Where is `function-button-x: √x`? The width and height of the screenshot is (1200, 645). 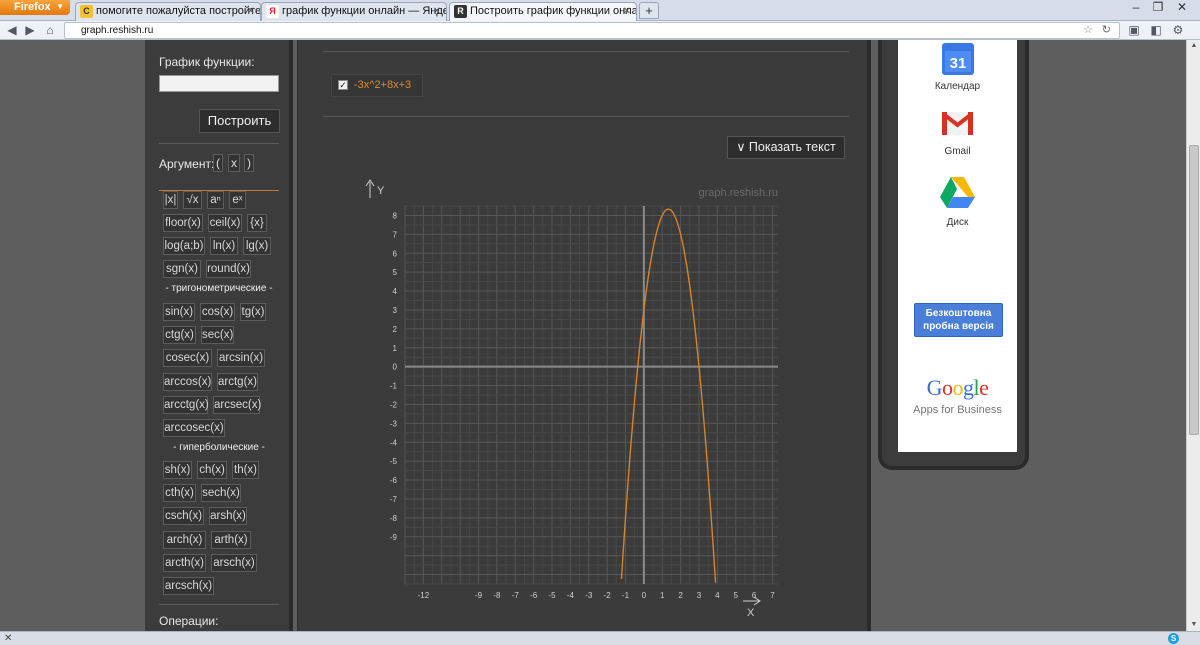
function-button-x: √x is located at coordinates (192, 200).